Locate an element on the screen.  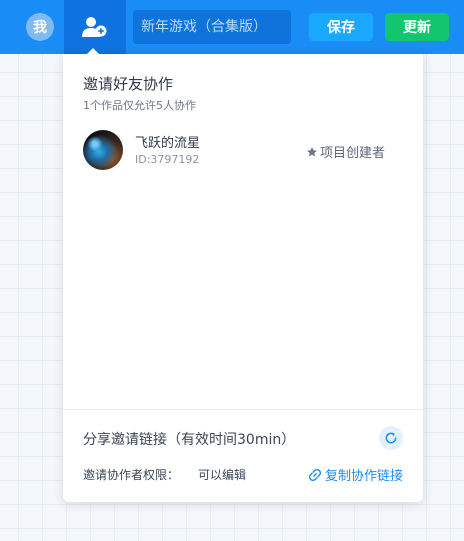
copy-link-button: 复制协作链接 is located at coordinates (355, 474).